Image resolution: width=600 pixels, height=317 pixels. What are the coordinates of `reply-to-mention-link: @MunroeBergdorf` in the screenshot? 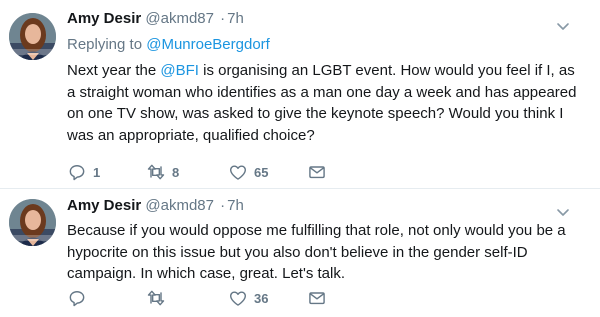 It's located at (208, 44).